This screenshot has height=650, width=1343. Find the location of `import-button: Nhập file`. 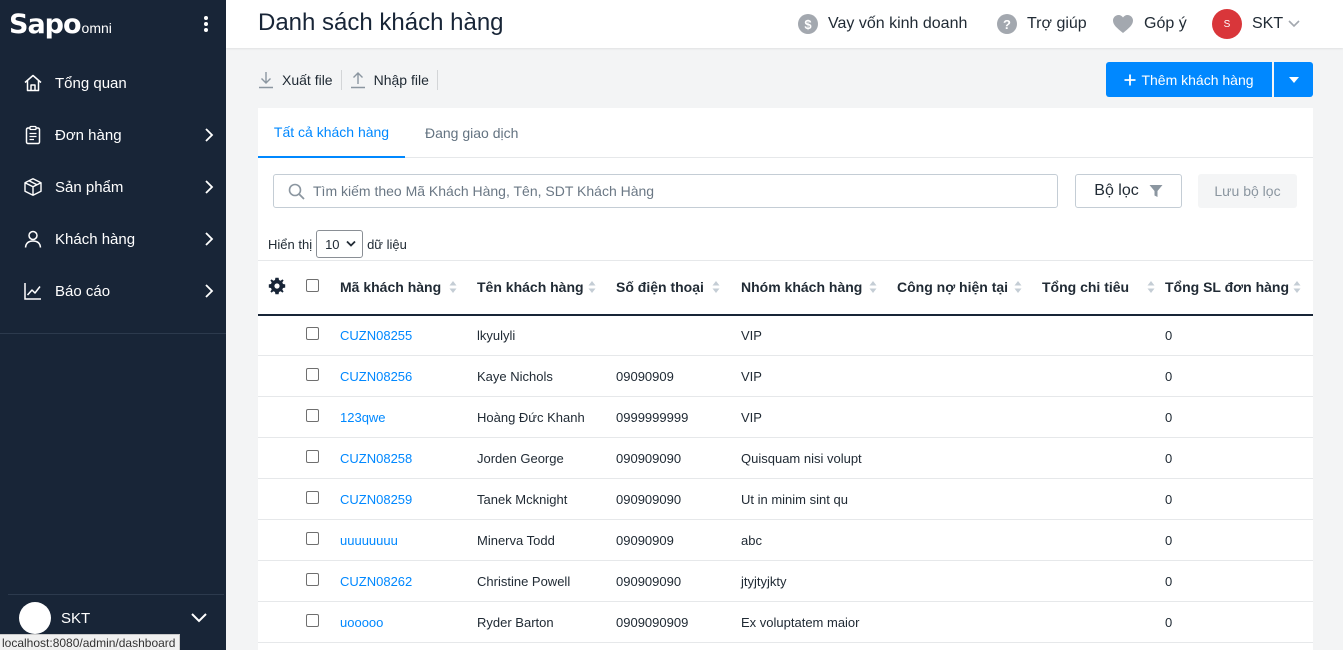

import-button: Nhập file is located at coordinates (393, 80).